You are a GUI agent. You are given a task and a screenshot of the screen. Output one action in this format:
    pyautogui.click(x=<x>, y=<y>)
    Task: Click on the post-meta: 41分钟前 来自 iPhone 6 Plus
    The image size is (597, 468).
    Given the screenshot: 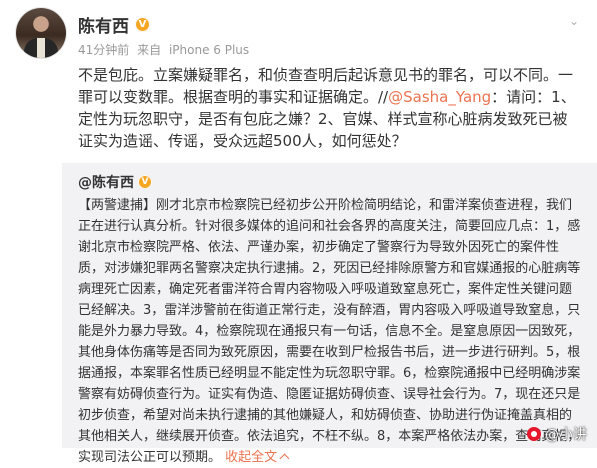 What is the action you would take?
    pyautogui.click(x=163, y=49)
    